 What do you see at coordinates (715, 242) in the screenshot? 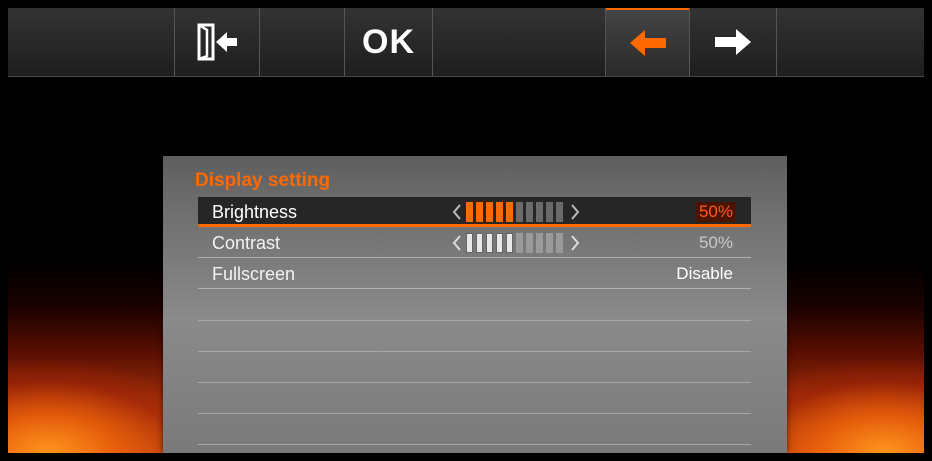
I see `contrast-value: 50%` at bounding box center [715, 242].